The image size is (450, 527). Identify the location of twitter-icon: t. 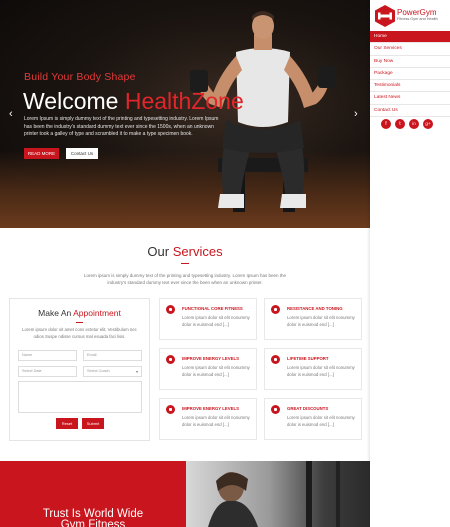
(400, 124).